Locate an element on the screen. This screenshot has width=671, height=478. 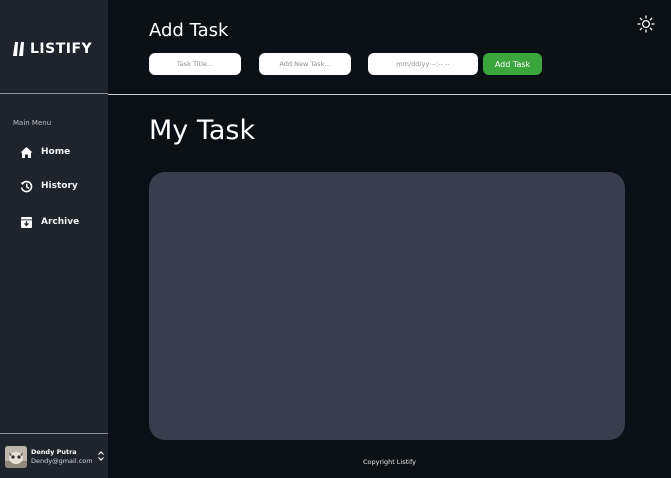
history-icon is located at coordinates (26, 186).